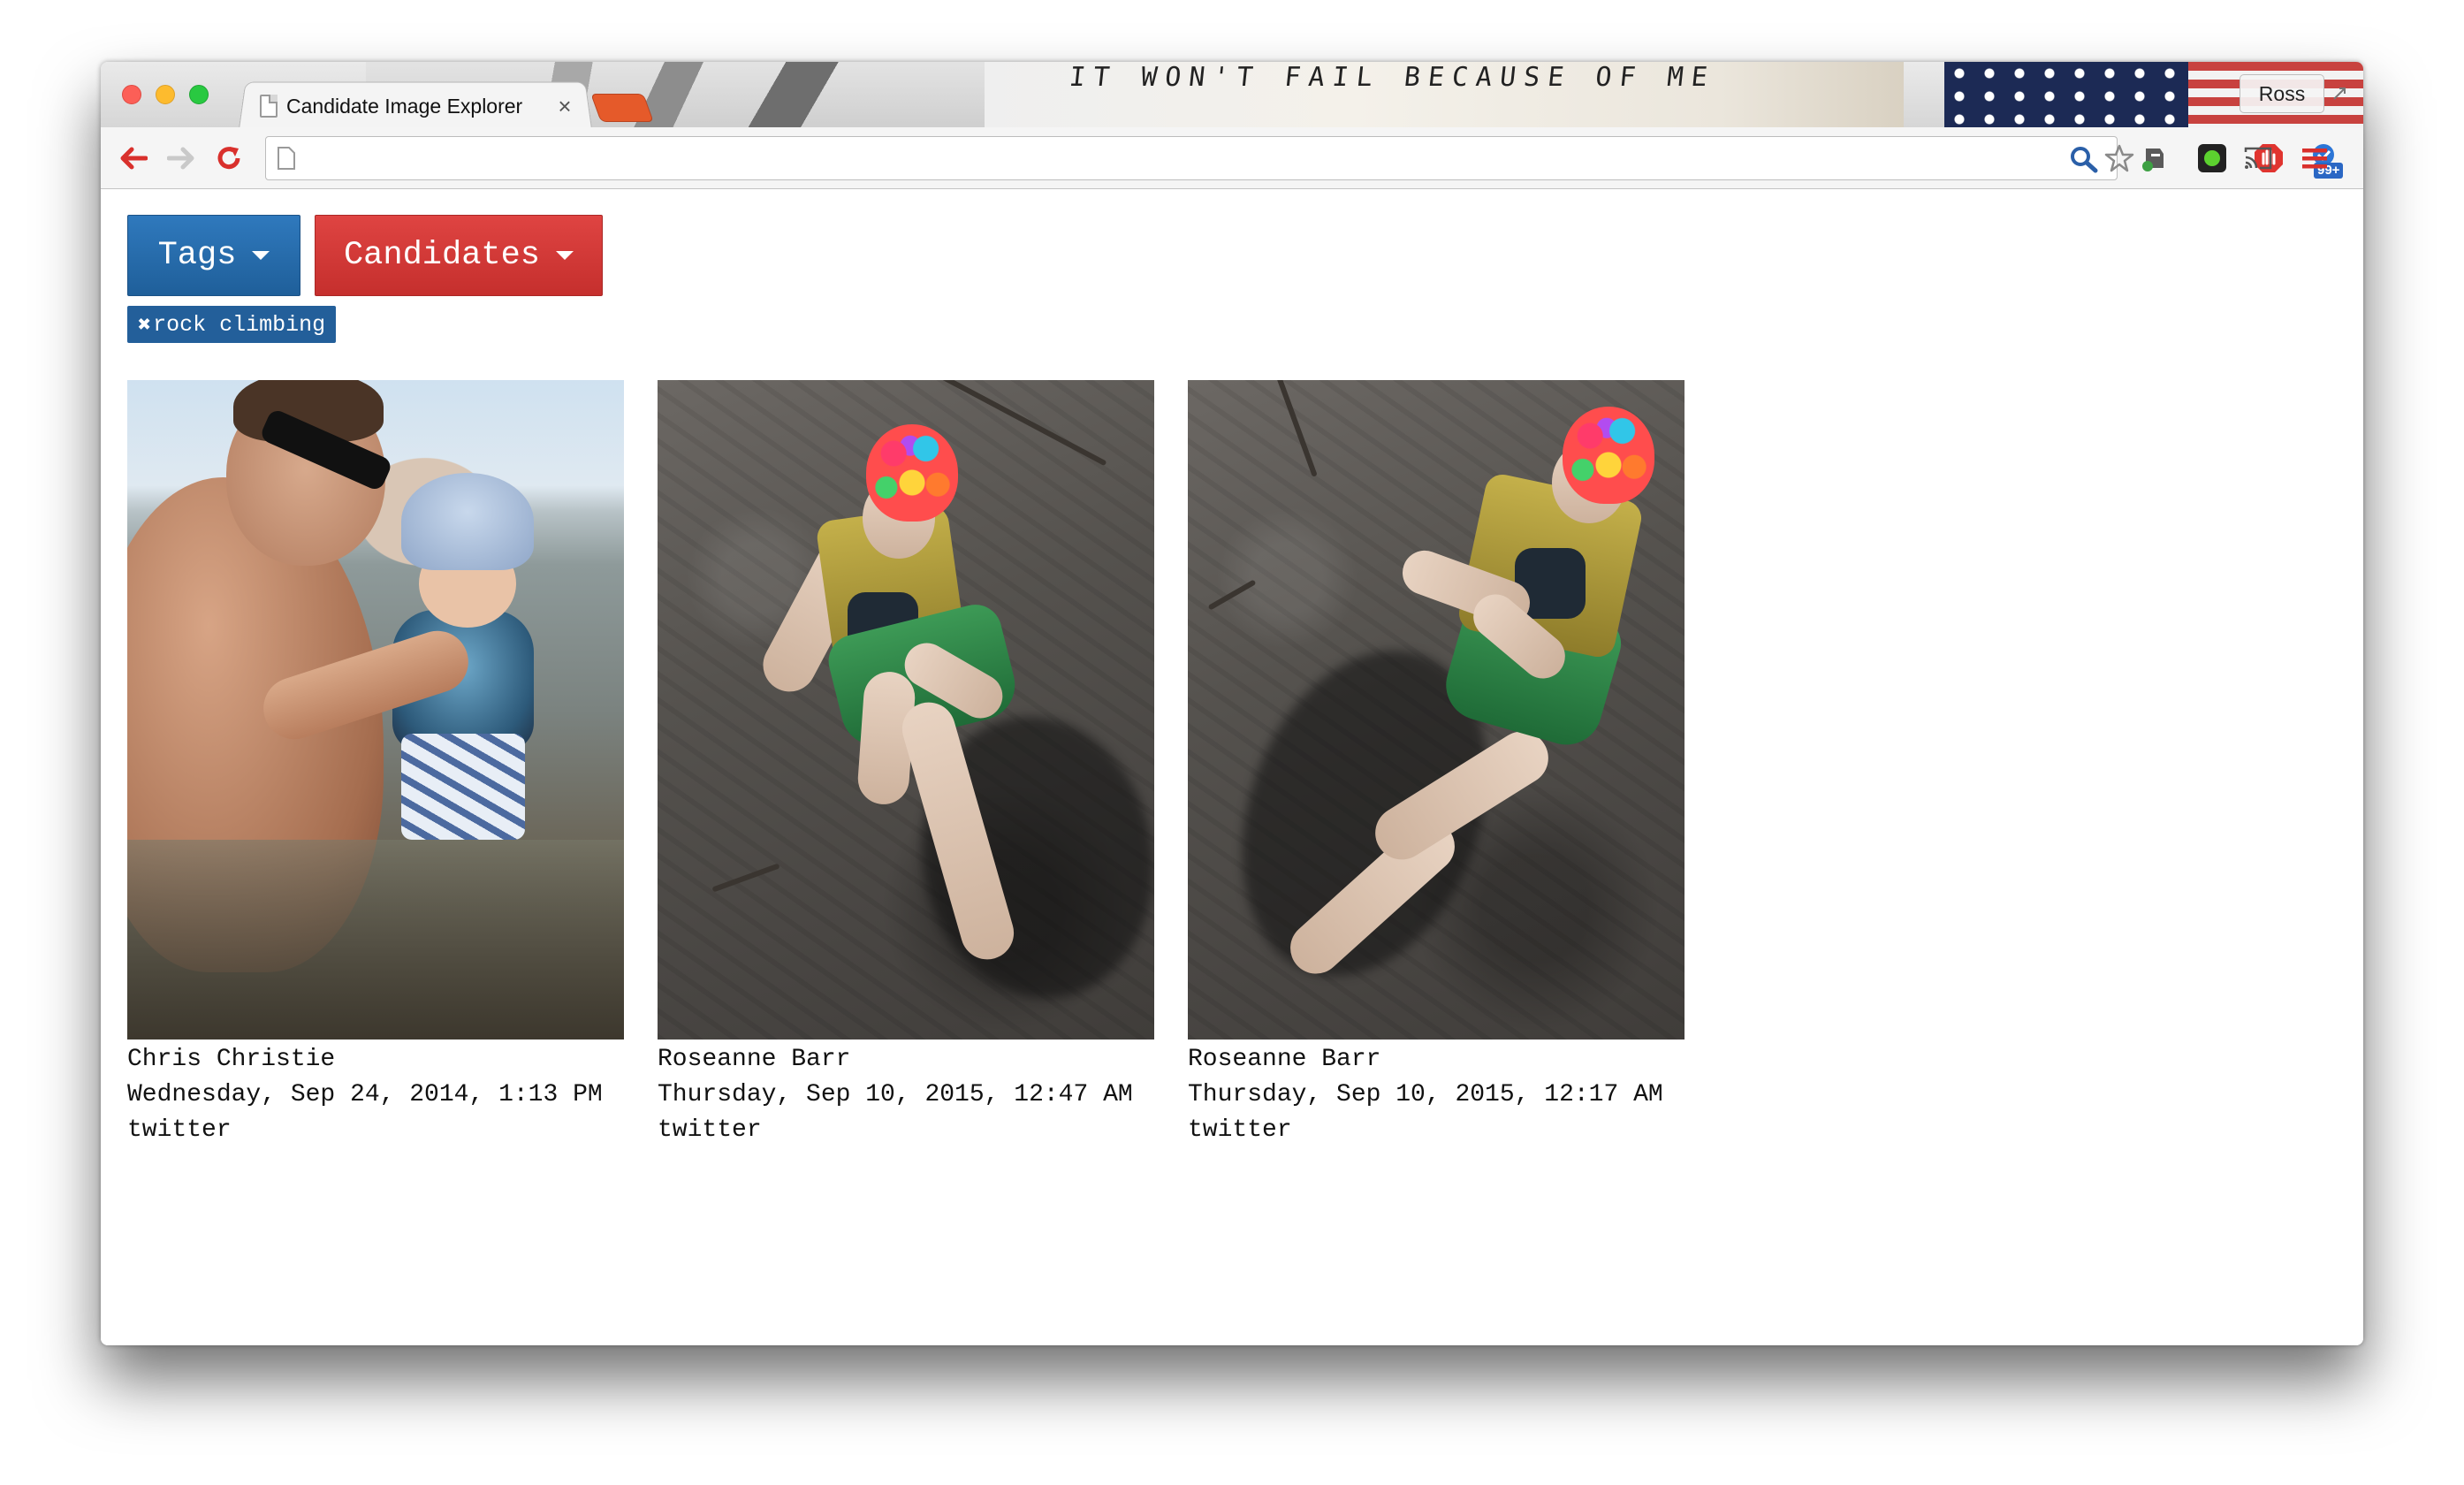 Image resolution: width=2464 pixels, height=1485 pixels. What do you see at coordinates (442, 255) in the screenshot?
I see `candidates-dropdown-label: Candidates` at bounding box center [442, 255].